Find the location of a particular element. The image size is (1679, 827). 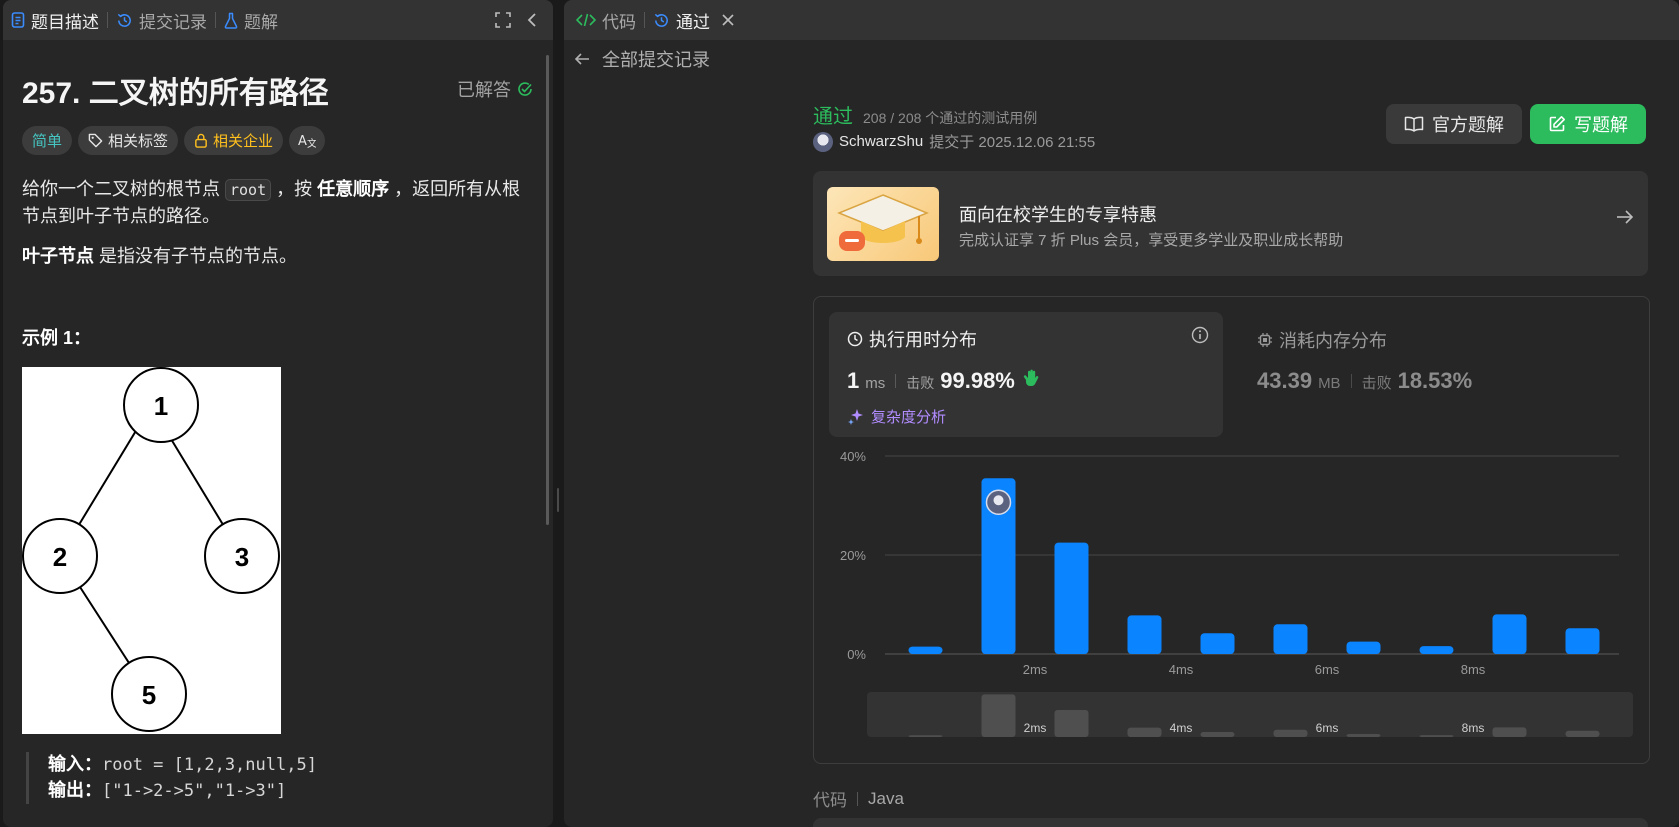

promo-subtitle: 完成认证享 7 折 Plus 会员，享受更多学业及职业成长帮助 is located at coordinates (1151, 240).